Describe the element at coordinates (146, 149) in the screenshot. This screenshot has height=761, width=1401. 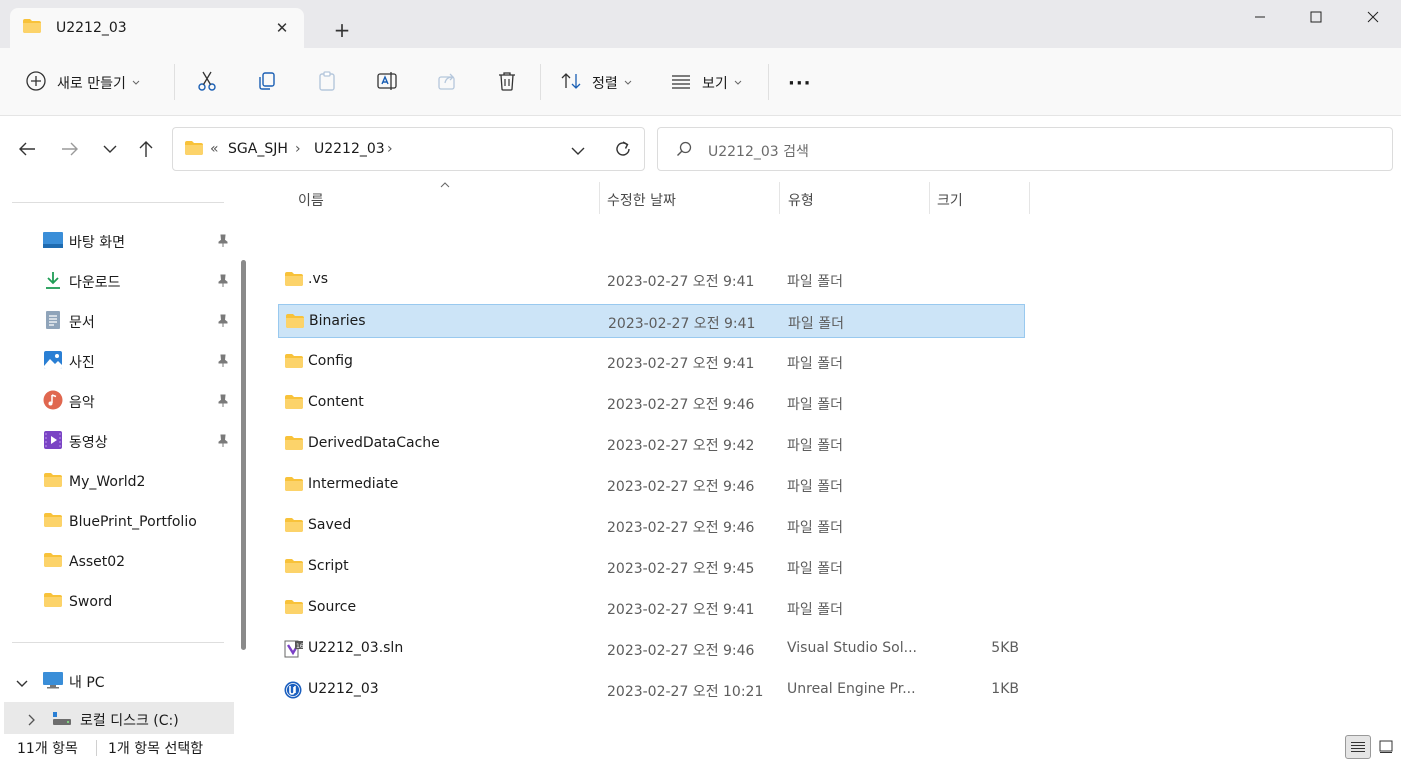
I see `up-button` at that location.